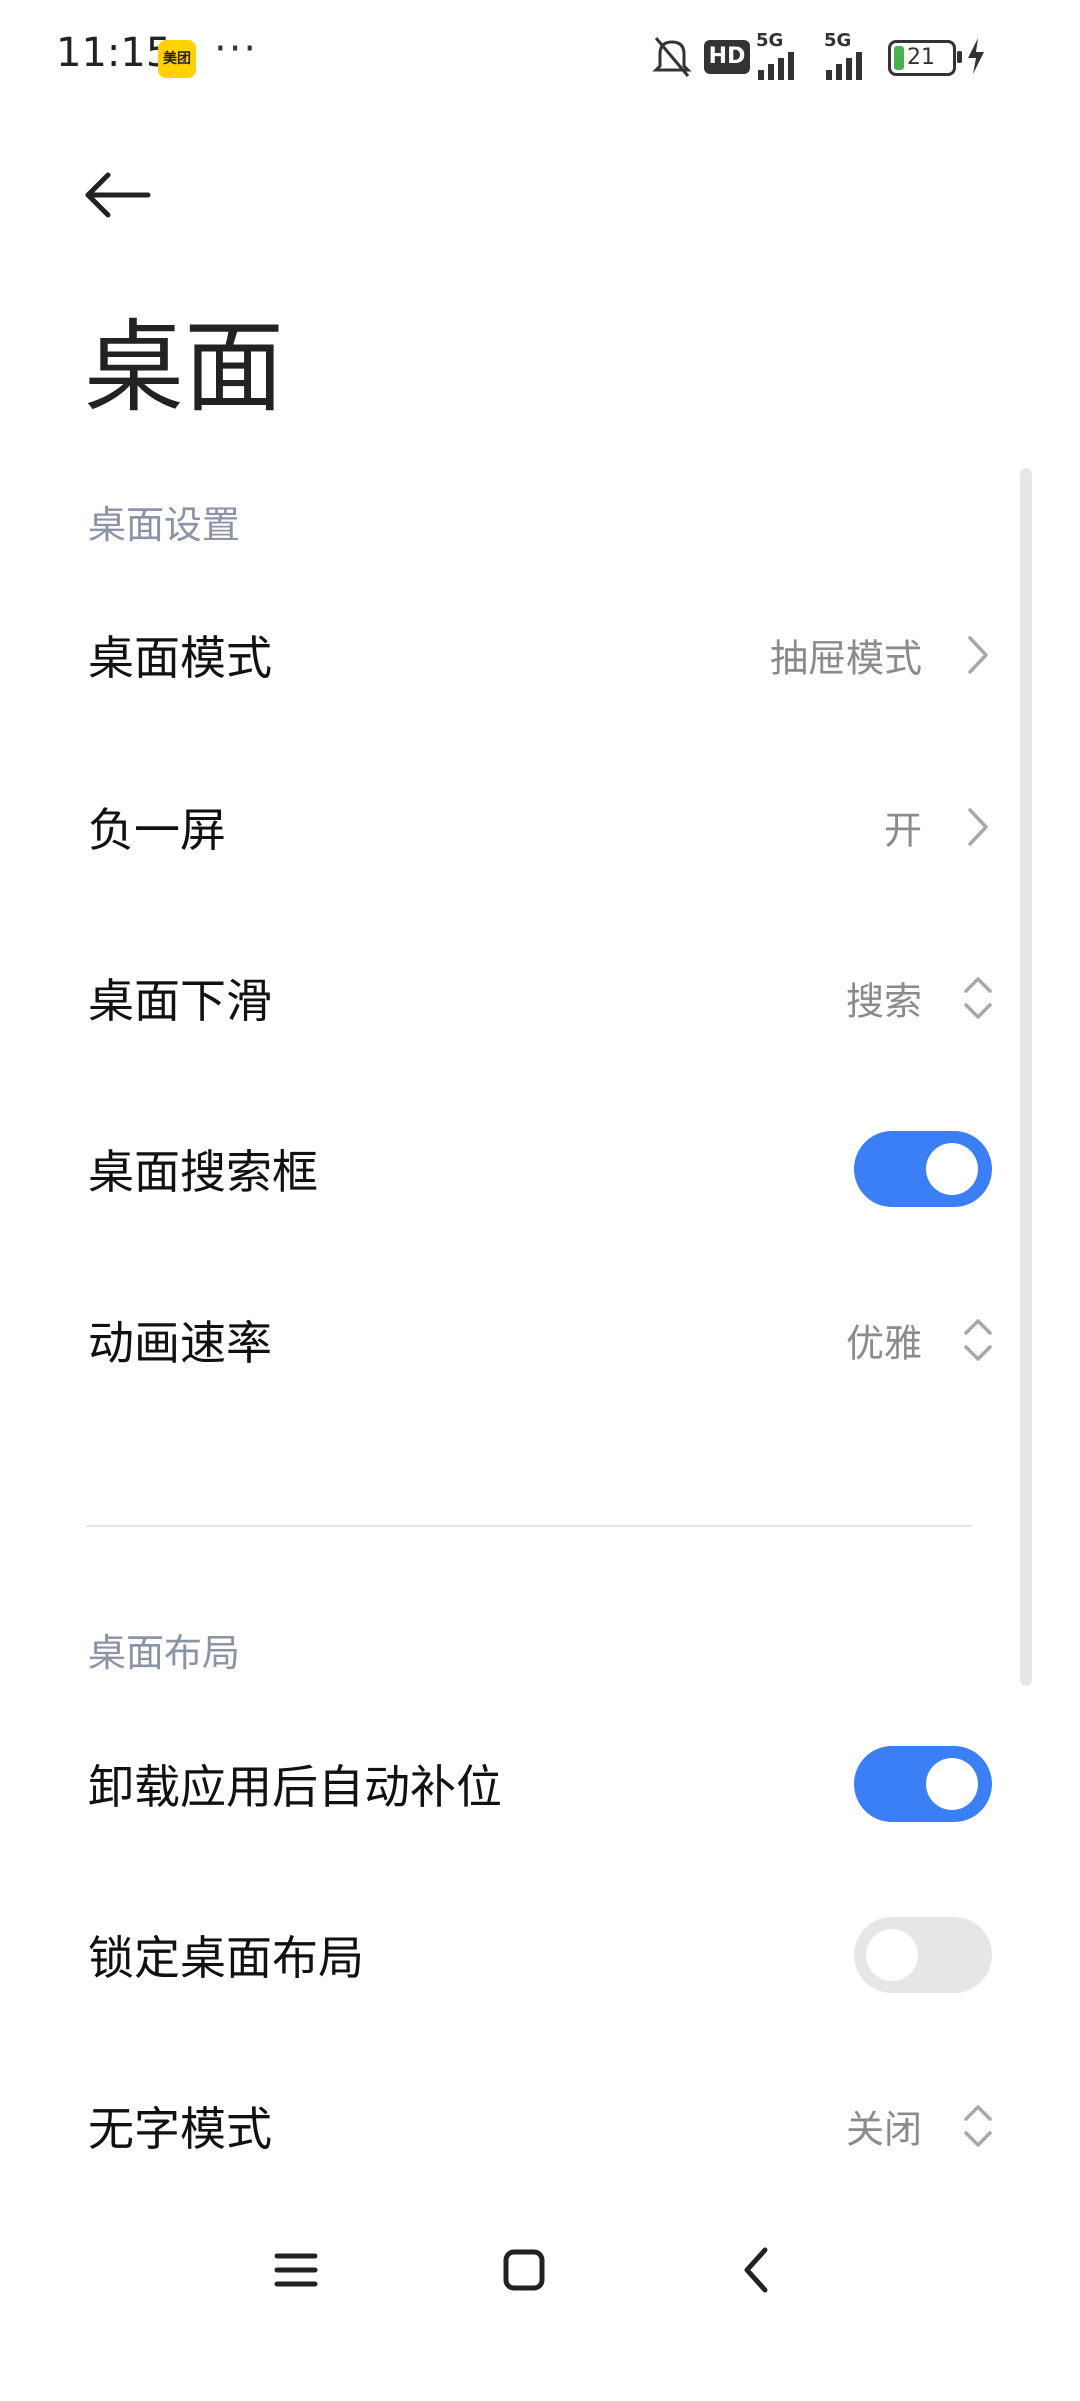 The image size is (1080, 2401). What do you see at coordinates (180, 658) in the screenshot?
I see `desktop-mode-label: 桌面模式` at bounding box center [180, 658].